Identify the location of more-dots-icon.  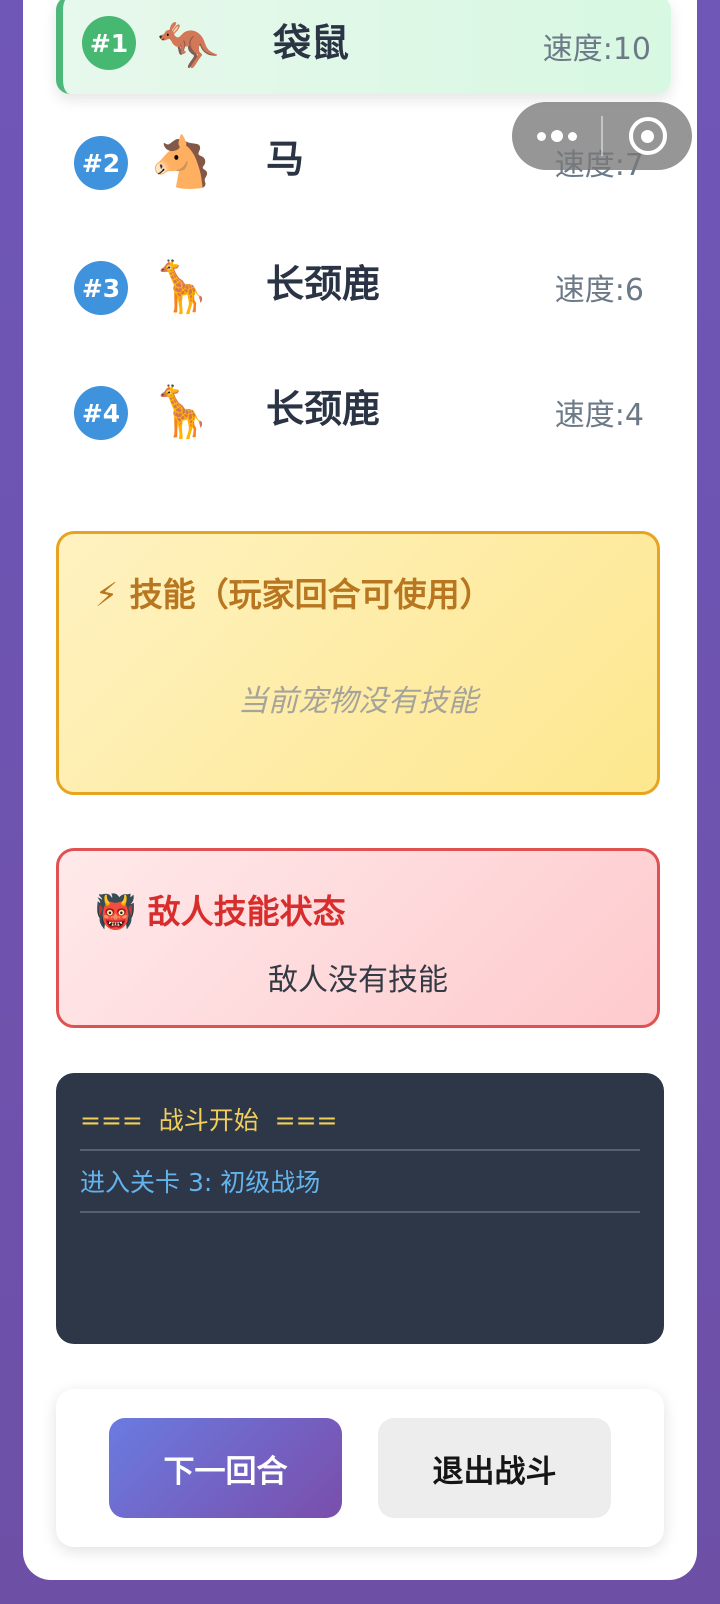
(556, 136).